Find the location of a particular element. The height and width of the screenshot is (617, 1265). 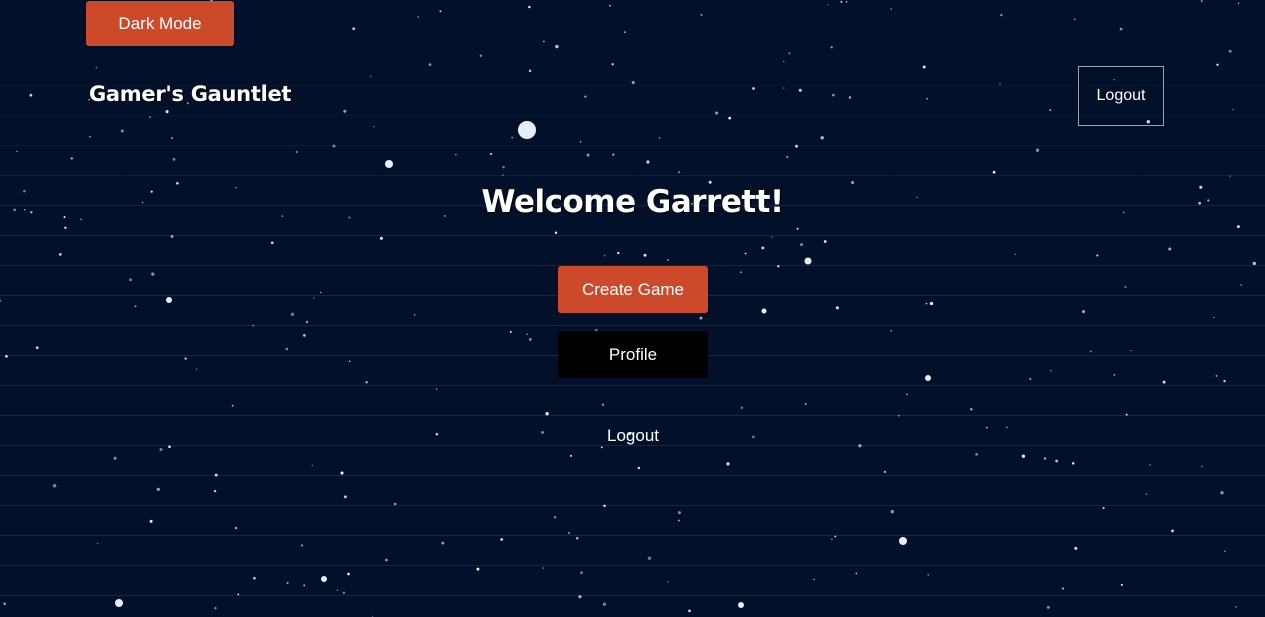

create-game-button: Create Game is located at coordinates (633, 289).